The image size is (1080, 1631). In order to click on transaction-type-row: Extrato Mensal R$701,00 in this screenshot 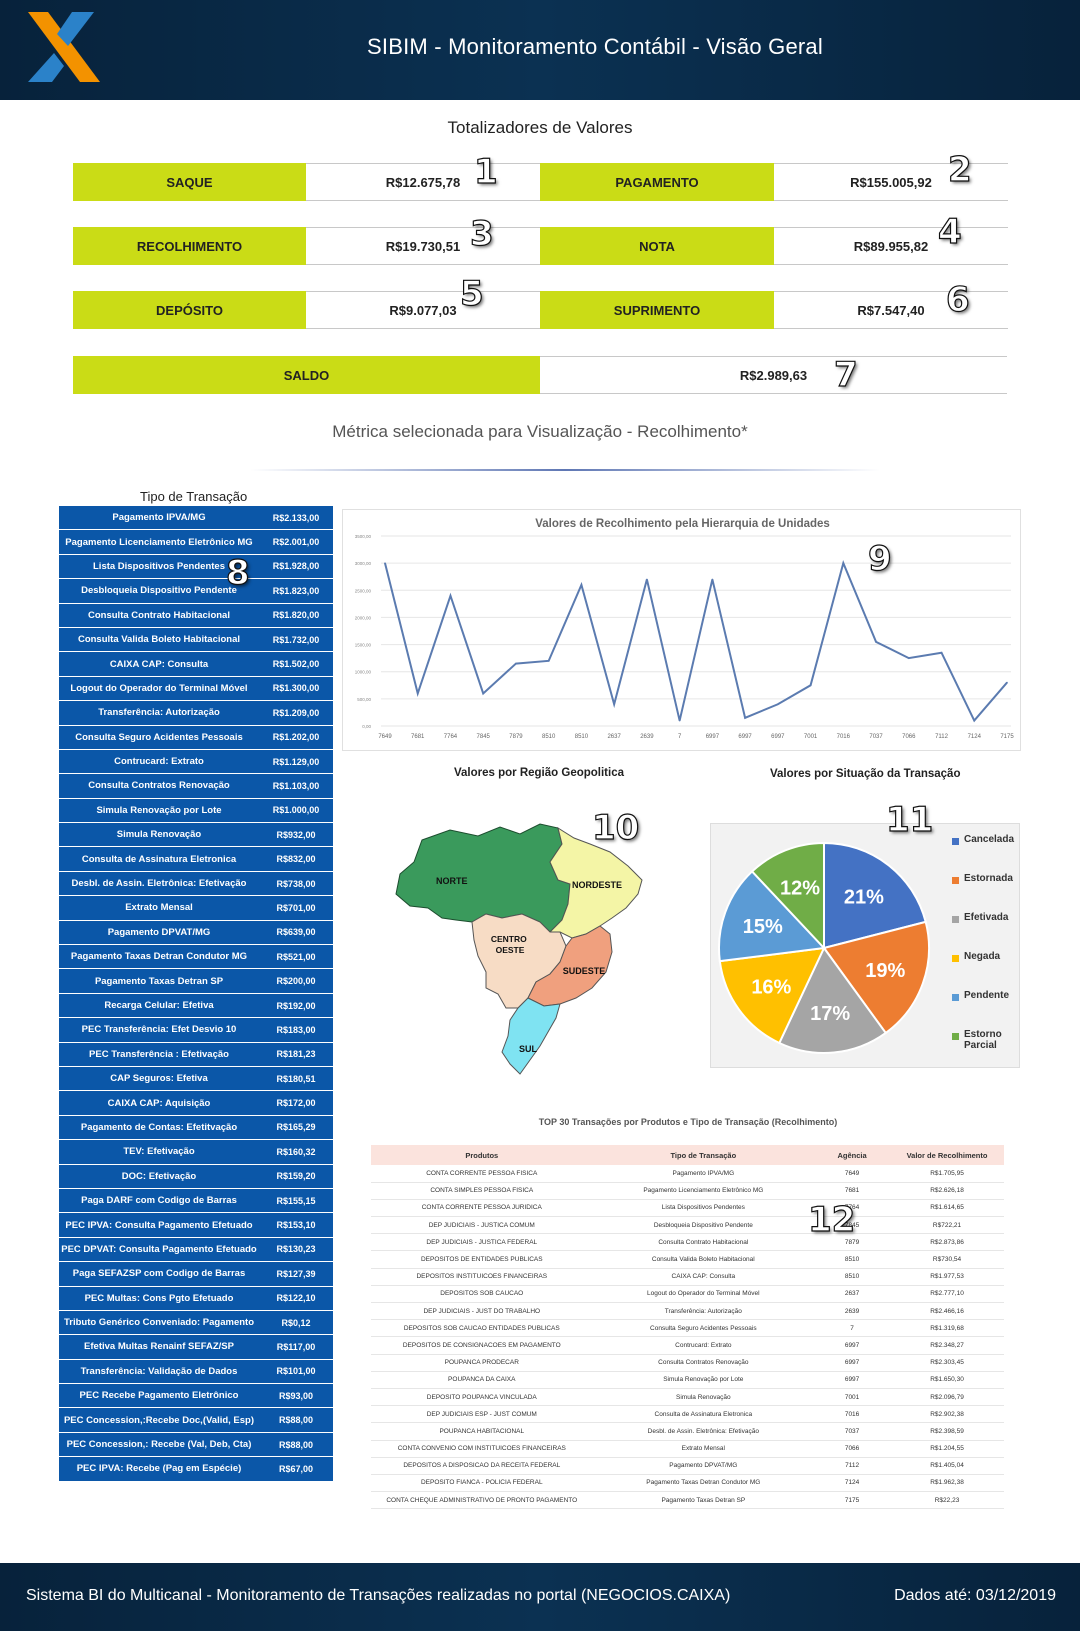, I will do `click(196, 908)`.